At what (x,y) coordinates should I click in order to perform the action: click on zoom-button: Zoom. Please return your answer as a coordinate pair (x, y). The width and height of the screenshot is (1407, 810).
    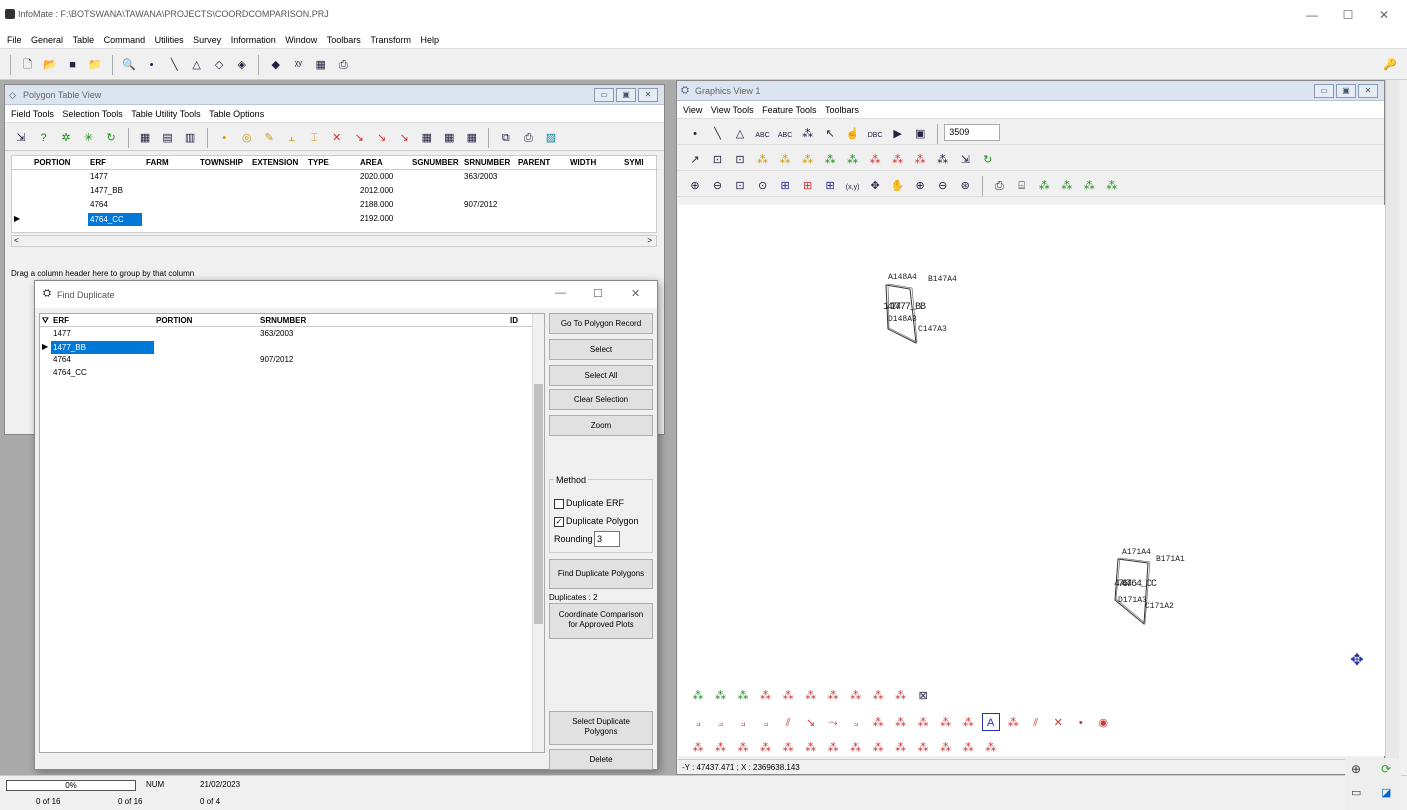
    Looking at the image, I should click on (601, 425).